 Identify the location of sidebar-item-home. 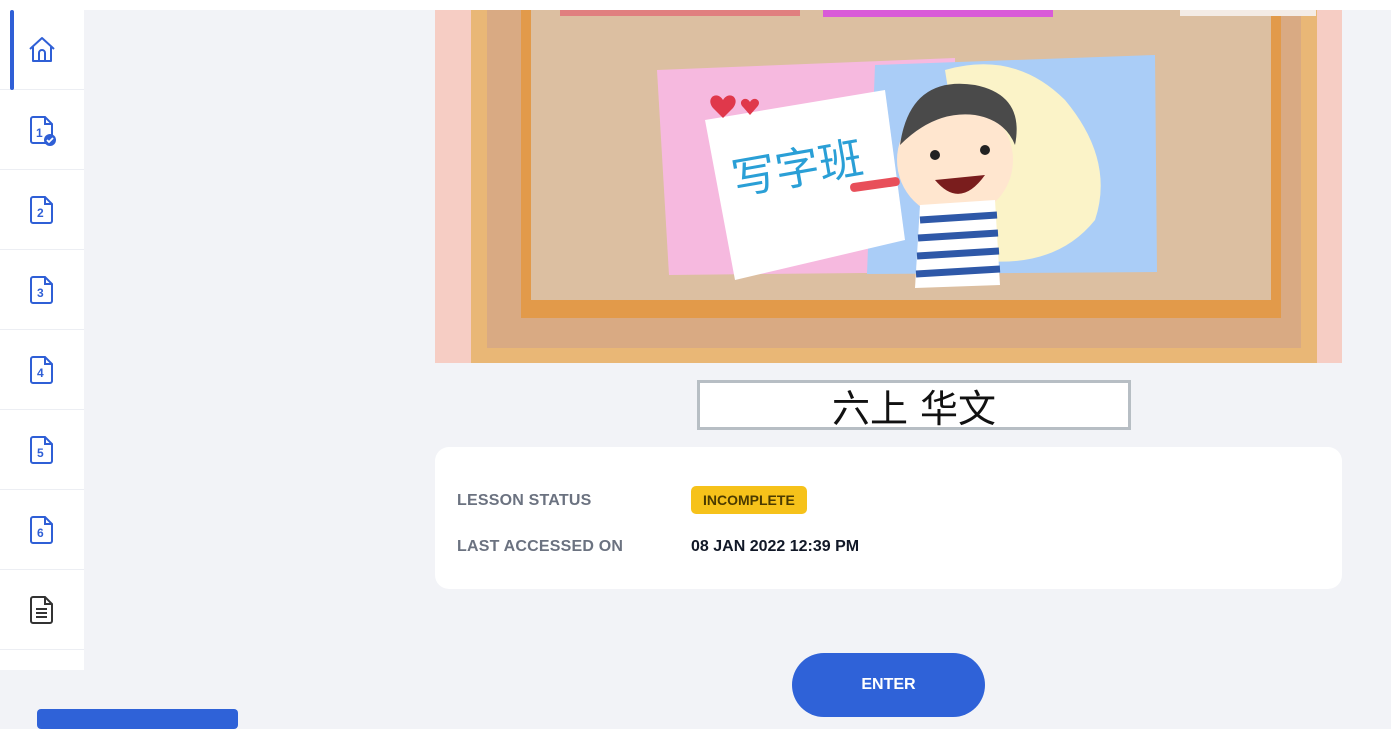
(42, 50).